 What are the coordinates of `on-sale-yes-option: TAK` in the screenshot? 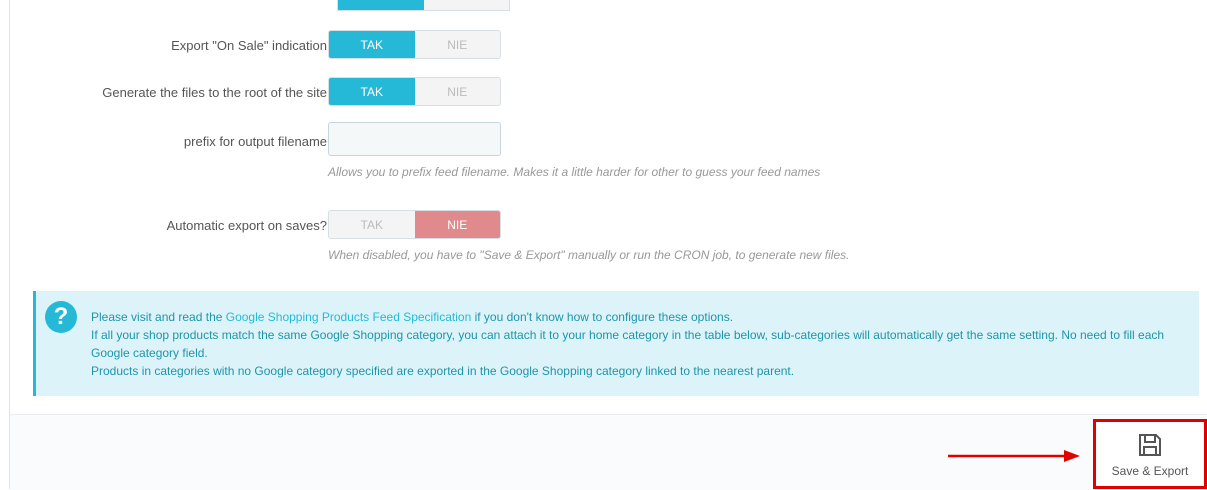 It's located at (372, 44).